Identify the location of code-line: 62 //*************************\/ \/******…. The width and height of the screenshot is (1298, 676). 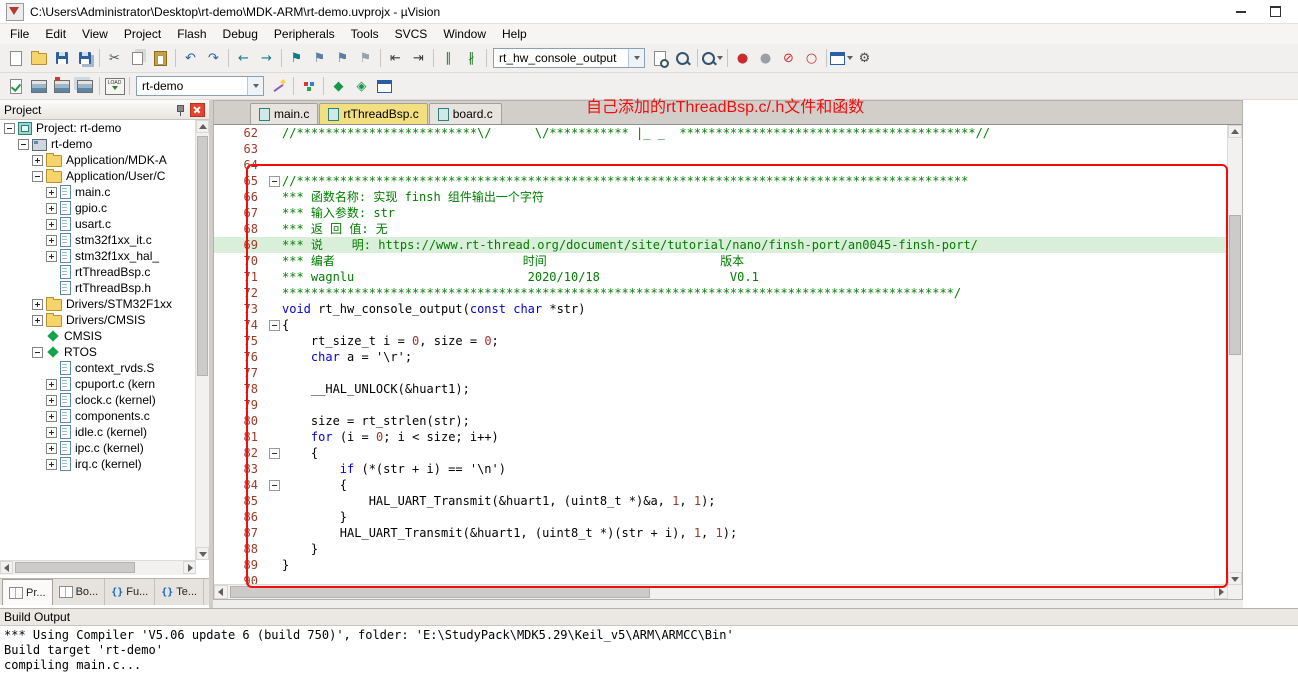
(721, 133).